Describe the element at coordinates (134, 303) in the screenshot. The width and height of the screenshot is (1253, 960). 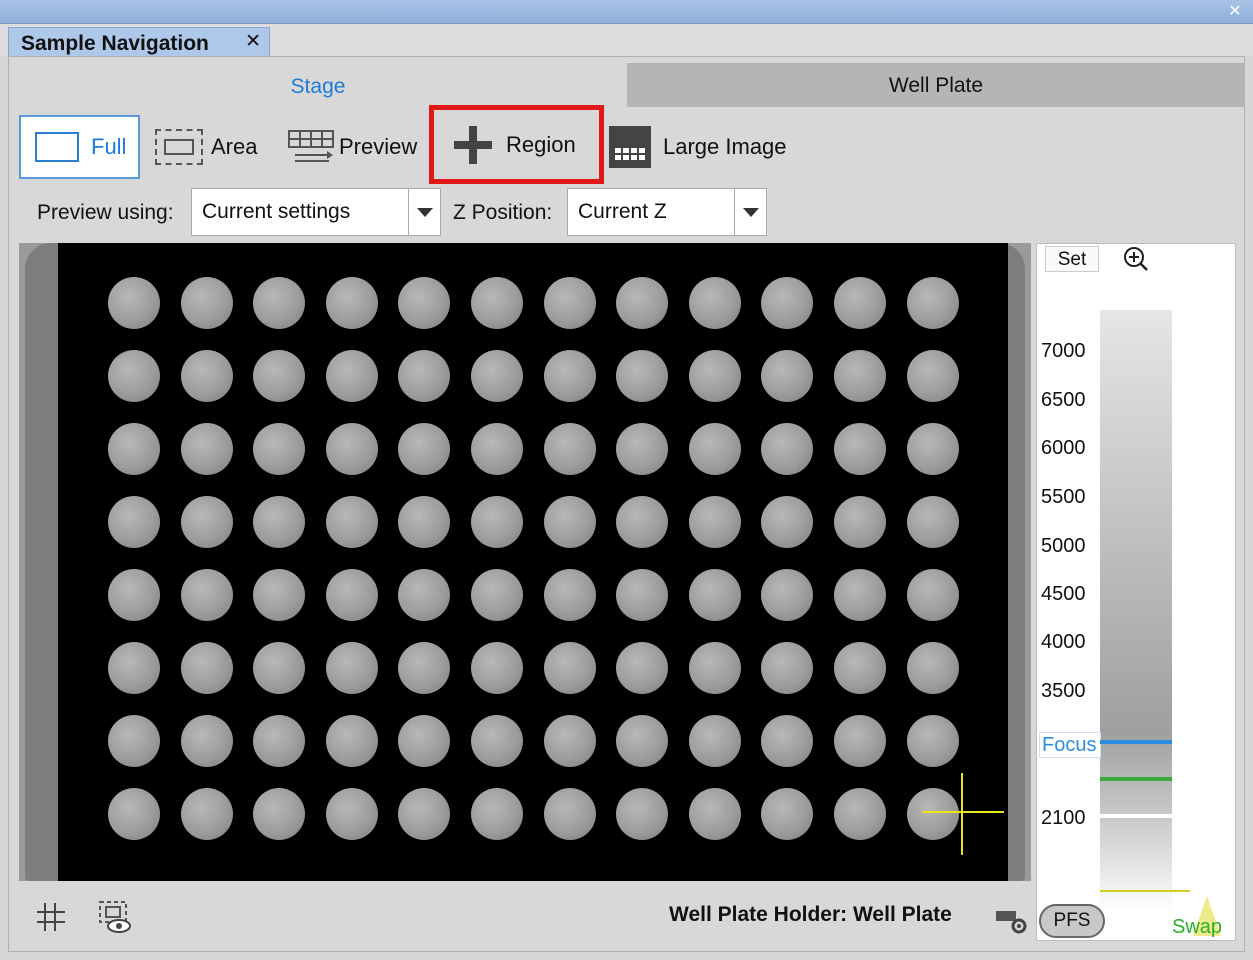
I see `well-A1` at that location.